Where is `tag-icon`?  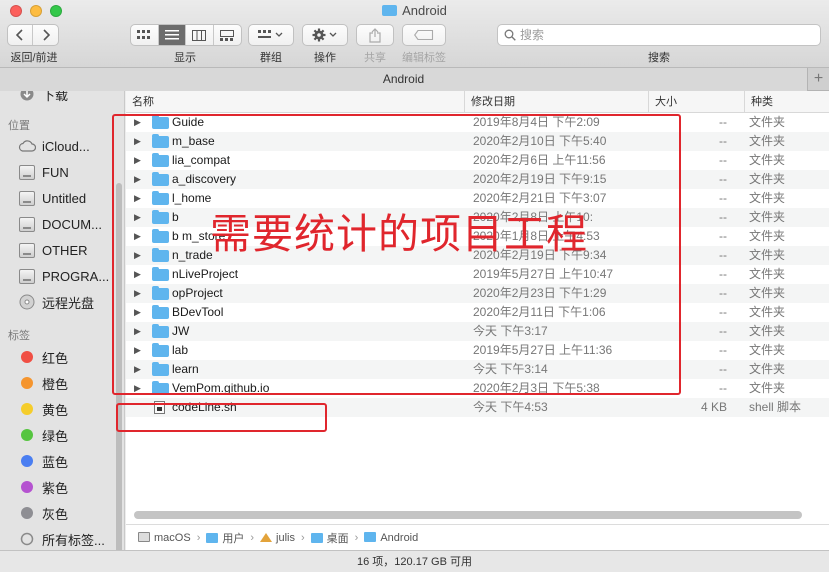
tag-icon is located at coordinates (424, 35).